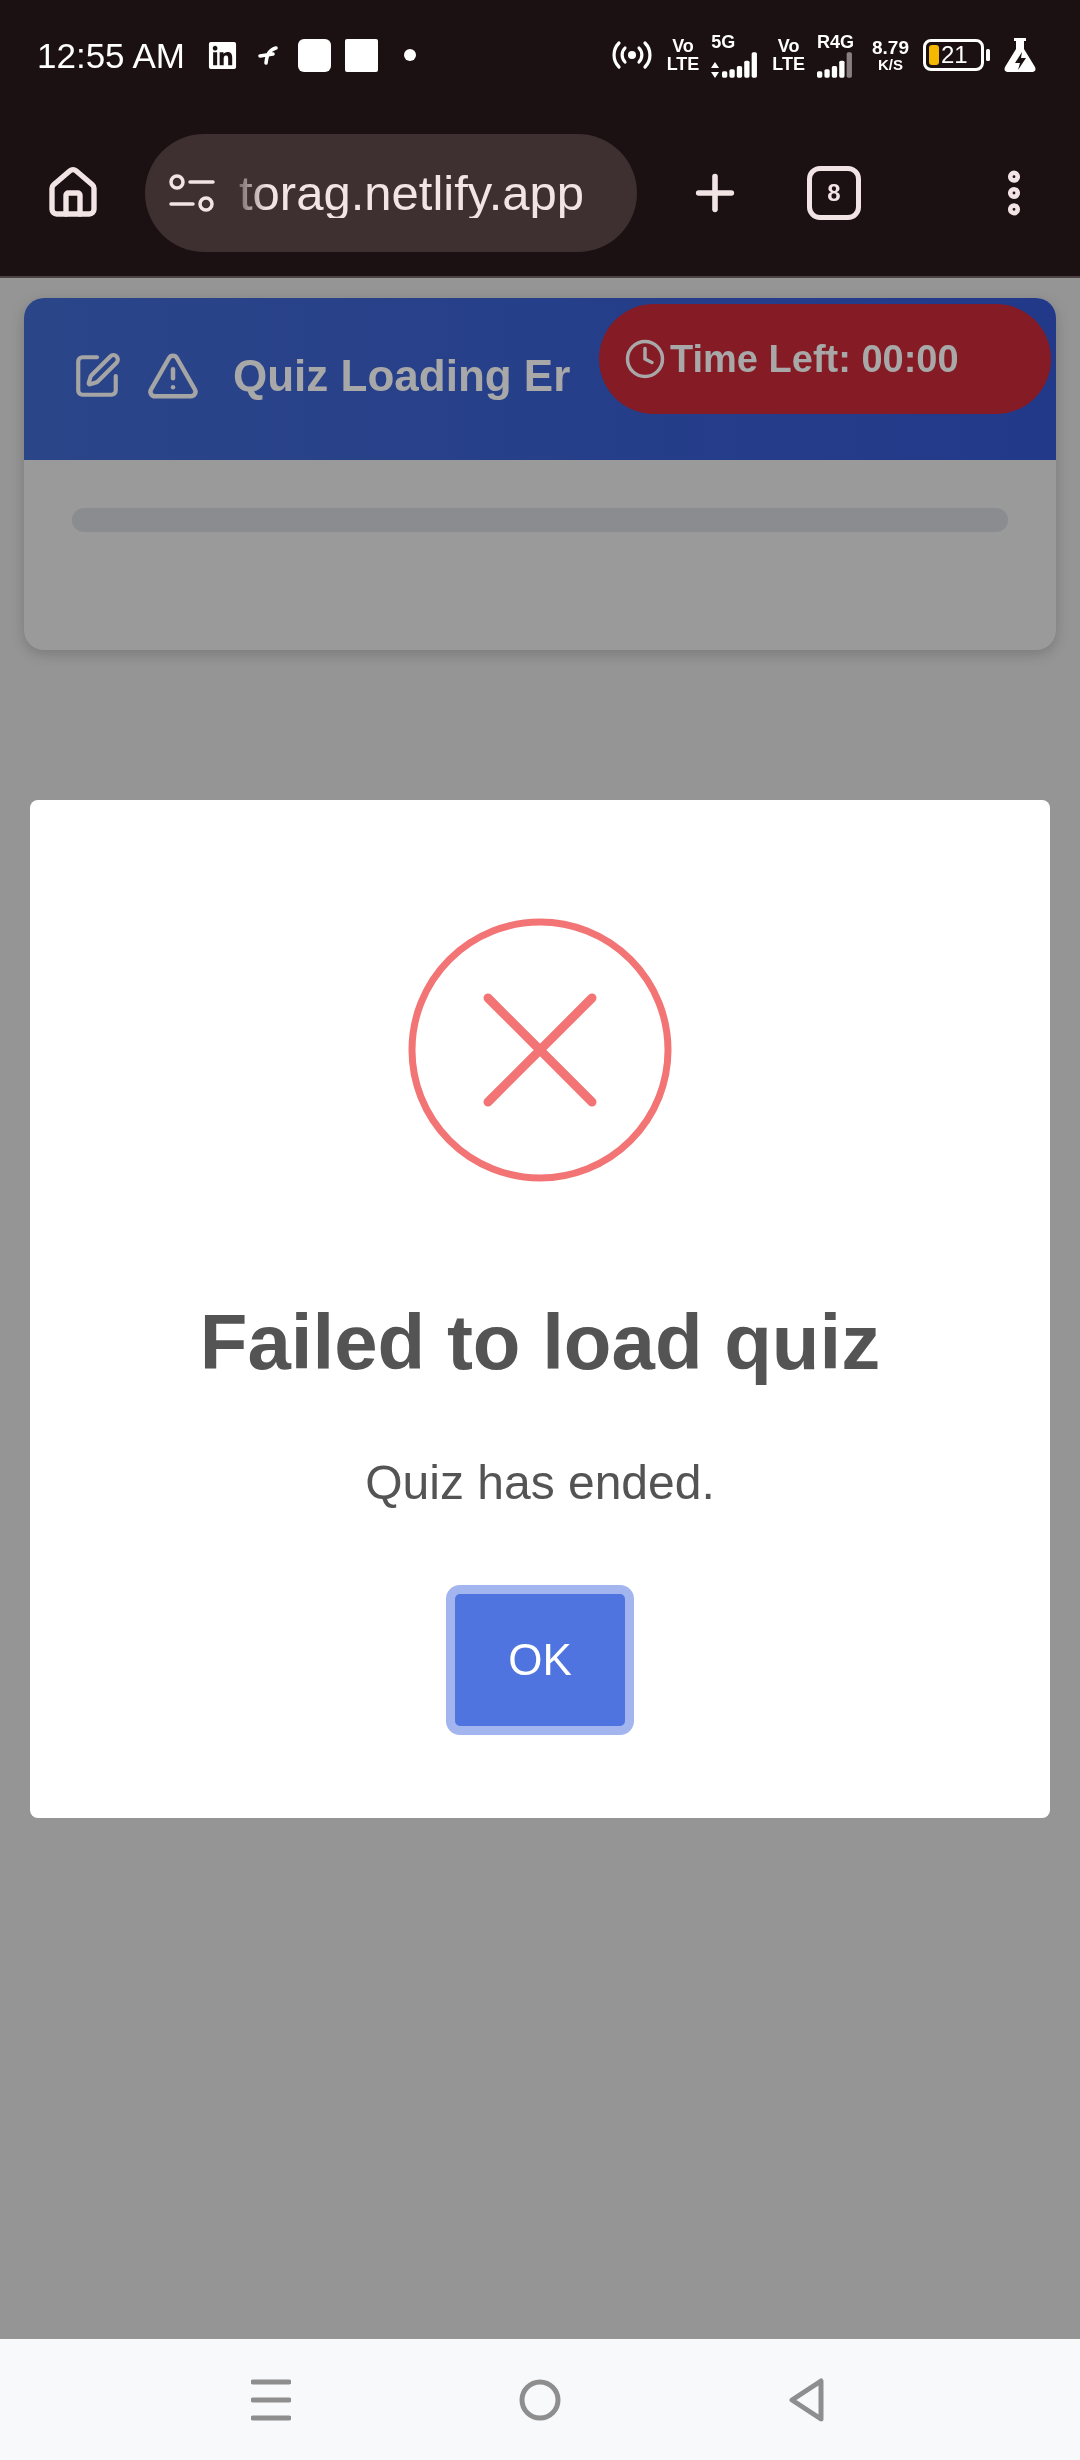 This screenshot has width=1080, height=2460. Describe the element at coordinates (409, 55) in the screenshot. I see `more-notifications-dot-icon` at that location.